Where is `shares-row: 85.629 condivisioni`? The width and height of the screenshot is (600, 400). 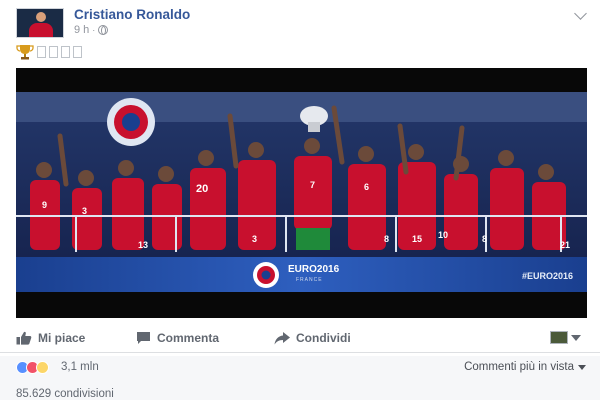 shares-row: 85.629 condivisioni is located at coordinates (300, 389).